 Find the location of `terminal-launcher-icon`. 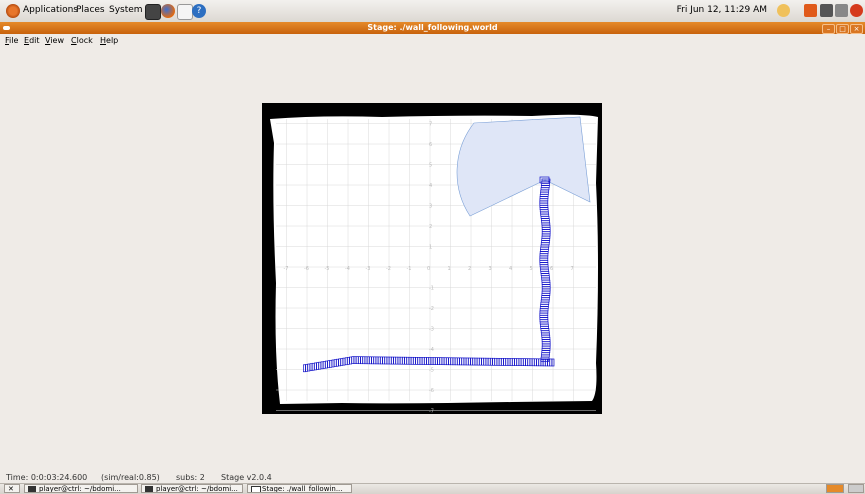

terminal-launcher-icon is located at coordinates (153, 12).